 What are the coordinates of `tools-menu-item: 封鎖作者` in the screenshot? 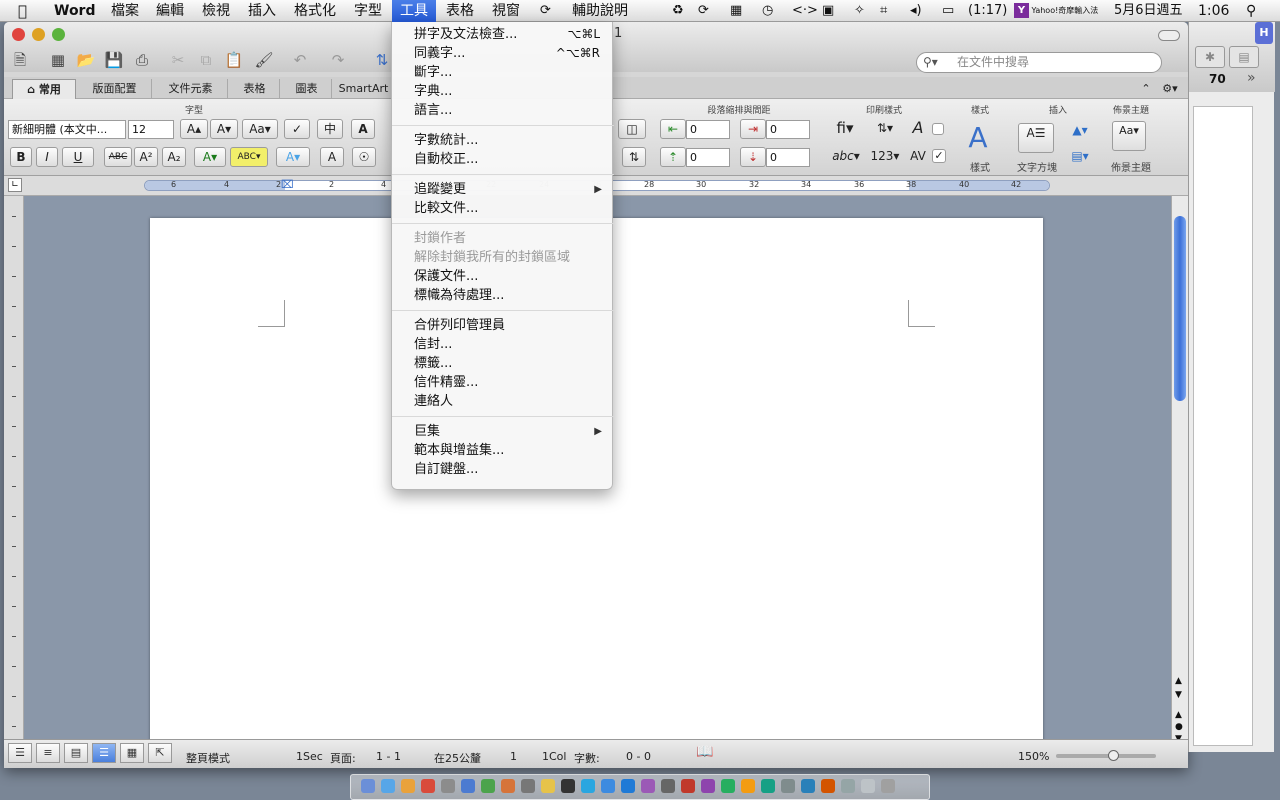 It's located at (503, 238).